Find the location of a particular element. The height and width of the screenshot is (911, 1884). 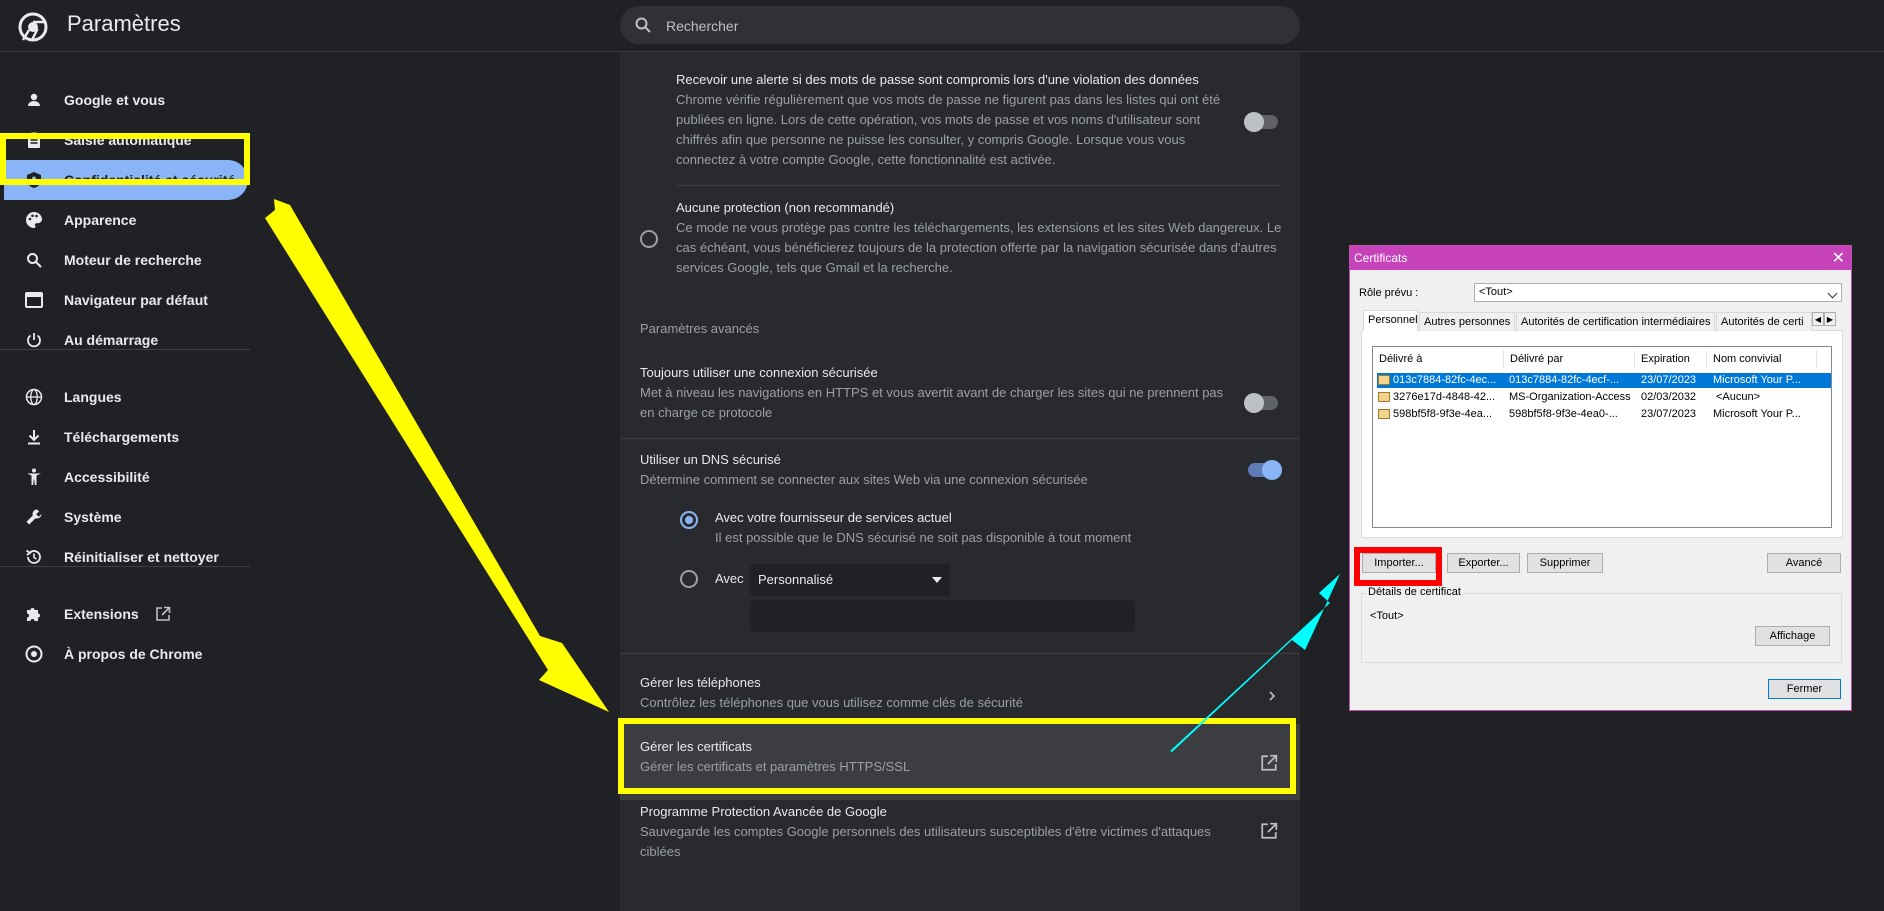

cyan-arrow is located at coordinates (1255, 663).